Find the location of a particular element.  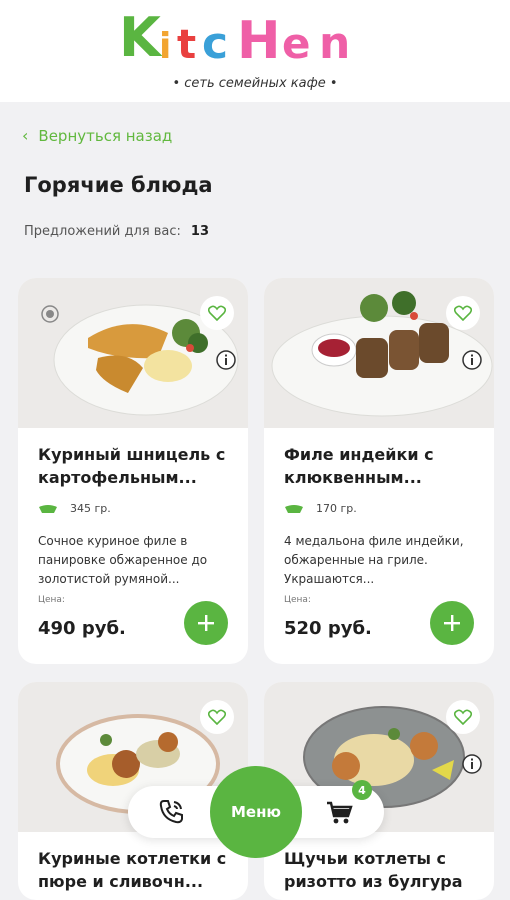

svg-text: H is located at coordinates (259, 39).